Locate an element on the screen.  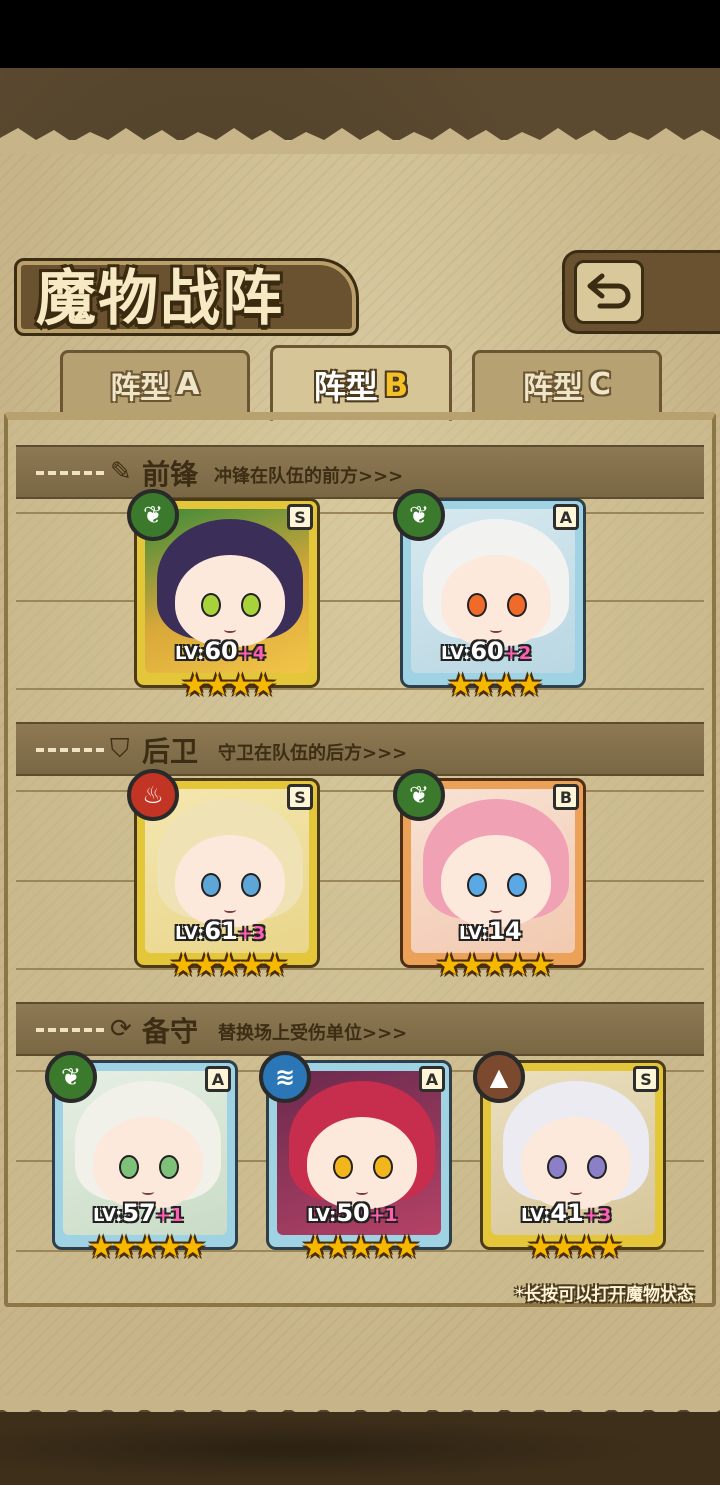
monster-card-vanguard-1: ❦ S LV:60+4 ★★★★ is located at coordinates (223, 596).